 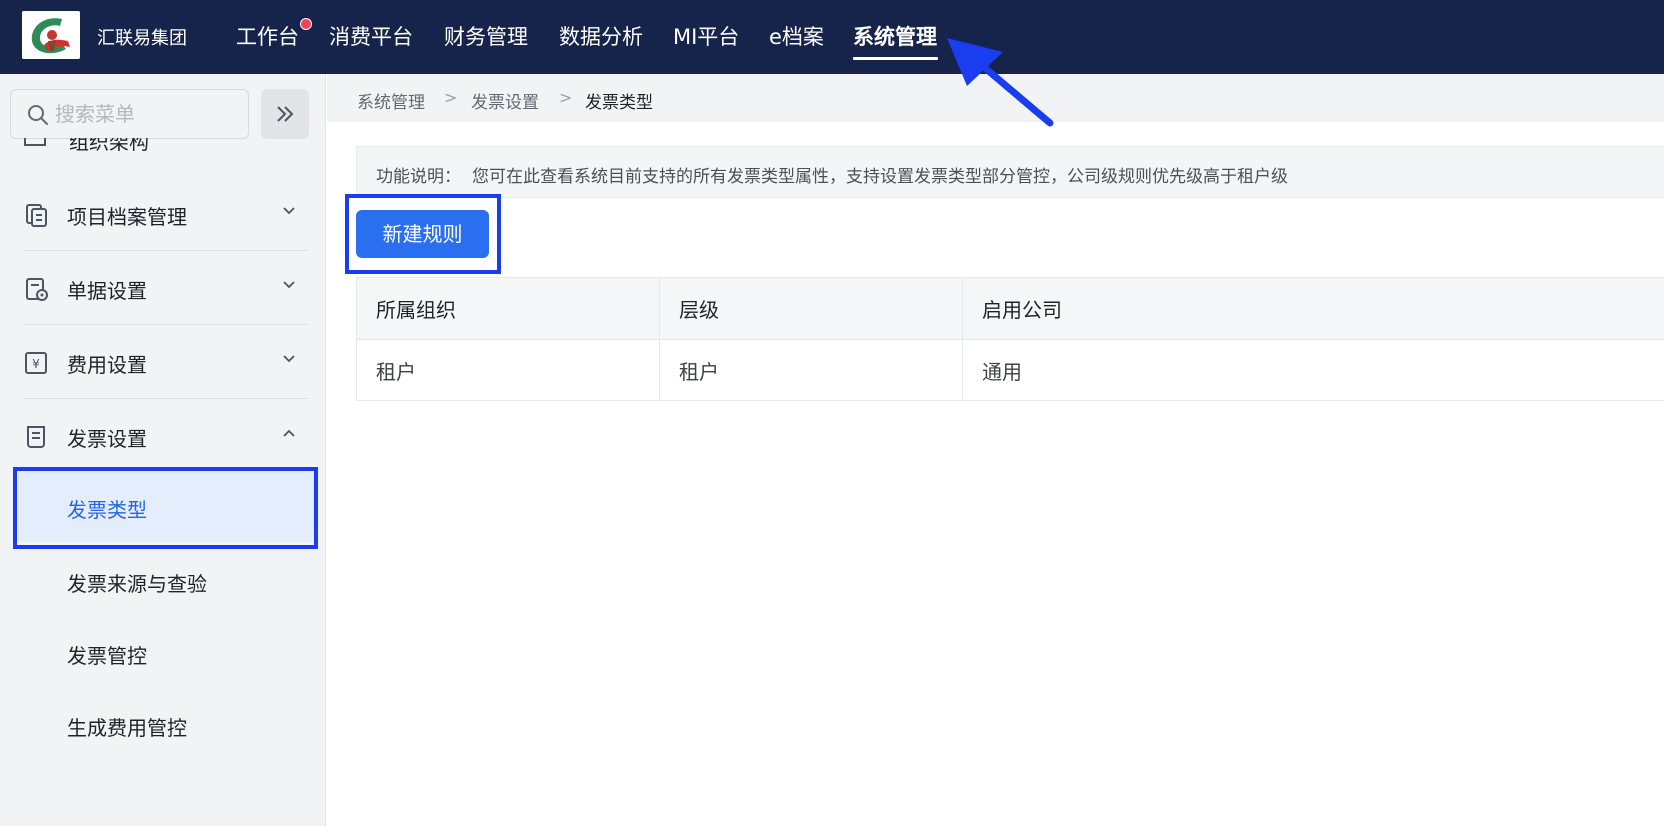 What do you see at coordinates (267, 36) in the screenshot?
I see `nav-workbench: 工作台` at bounding box center [267, 36].